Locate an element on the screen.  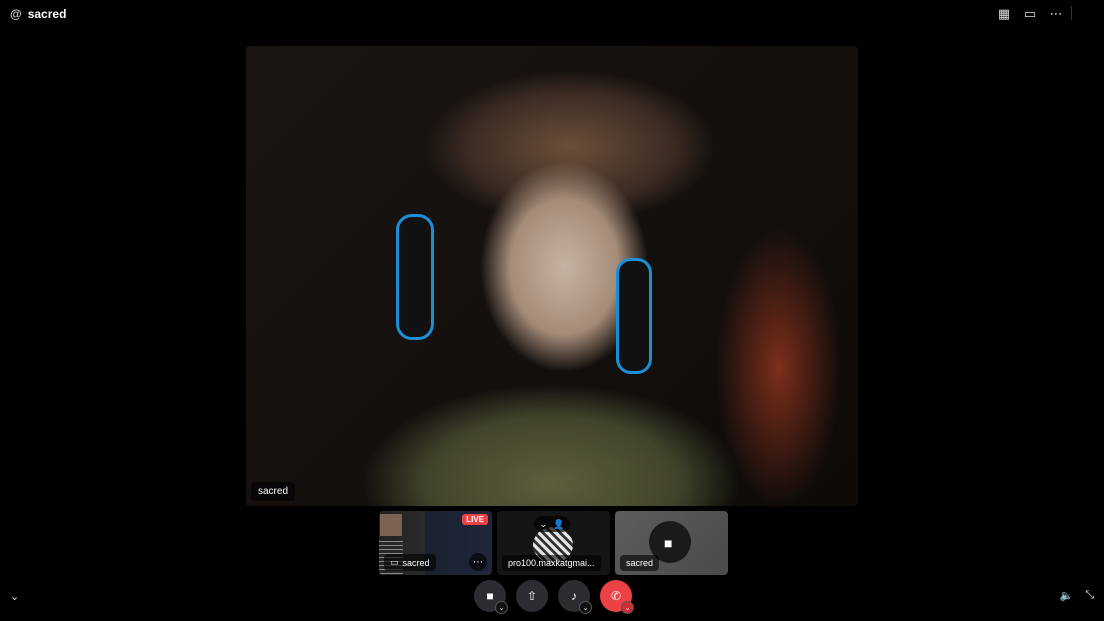
screen-share-button: ⇧ is located at coordinates (532, 596).